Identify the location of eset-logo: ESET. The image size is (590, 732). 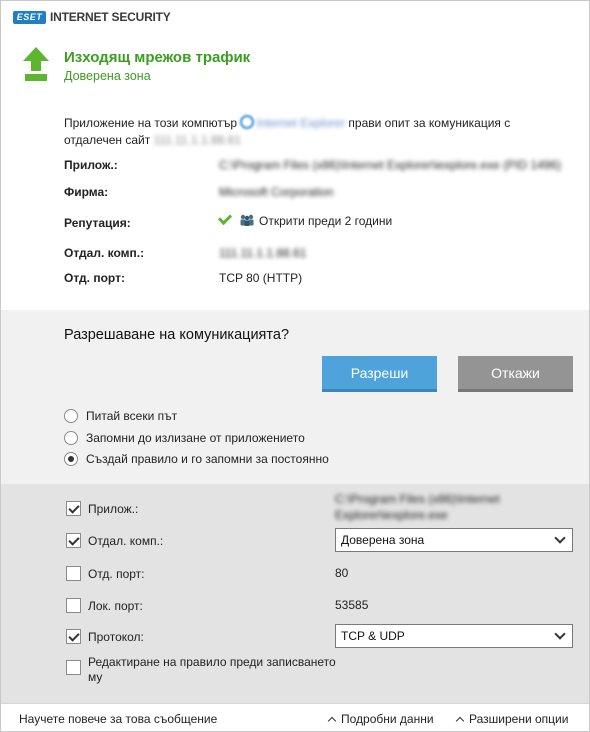
(29, 17).